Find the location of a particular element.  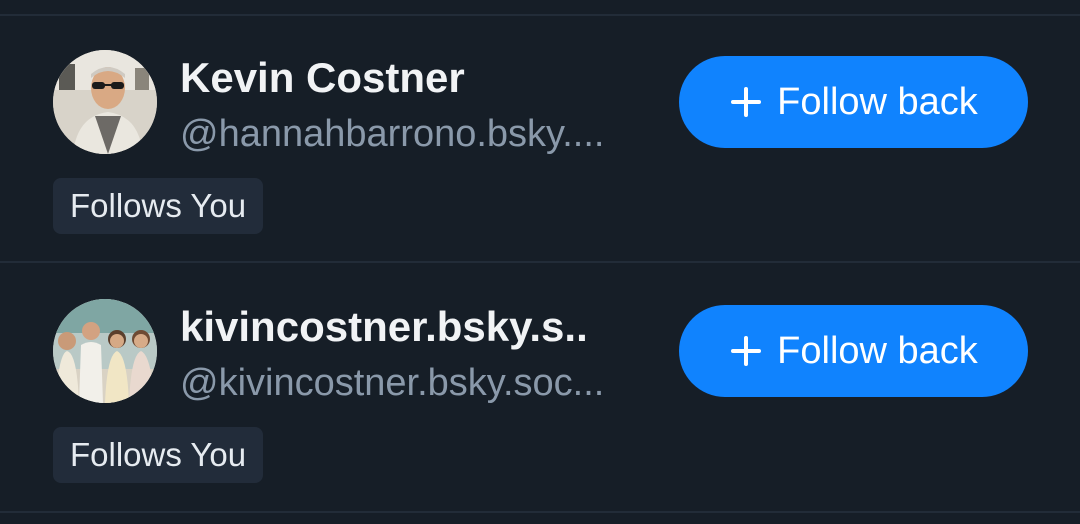

row-divider is located at coordinates (540, 262).